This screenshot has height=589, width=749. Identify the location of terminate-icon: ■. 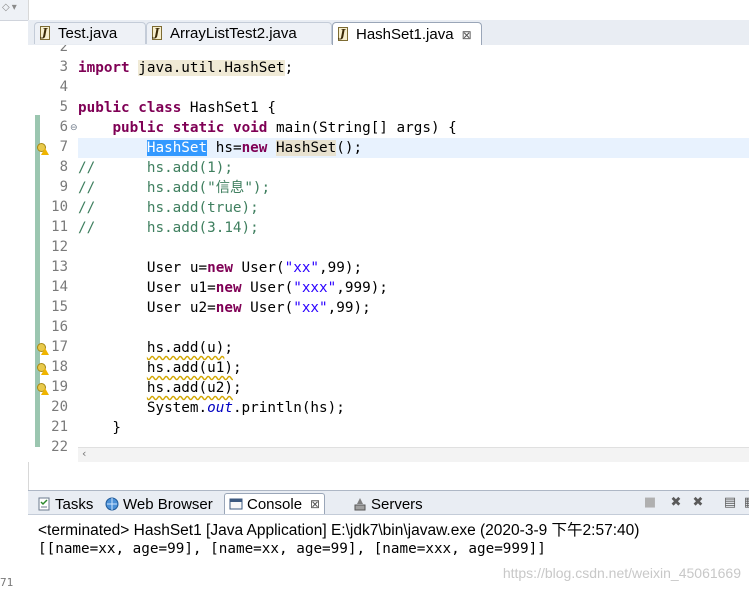
(650, 503).